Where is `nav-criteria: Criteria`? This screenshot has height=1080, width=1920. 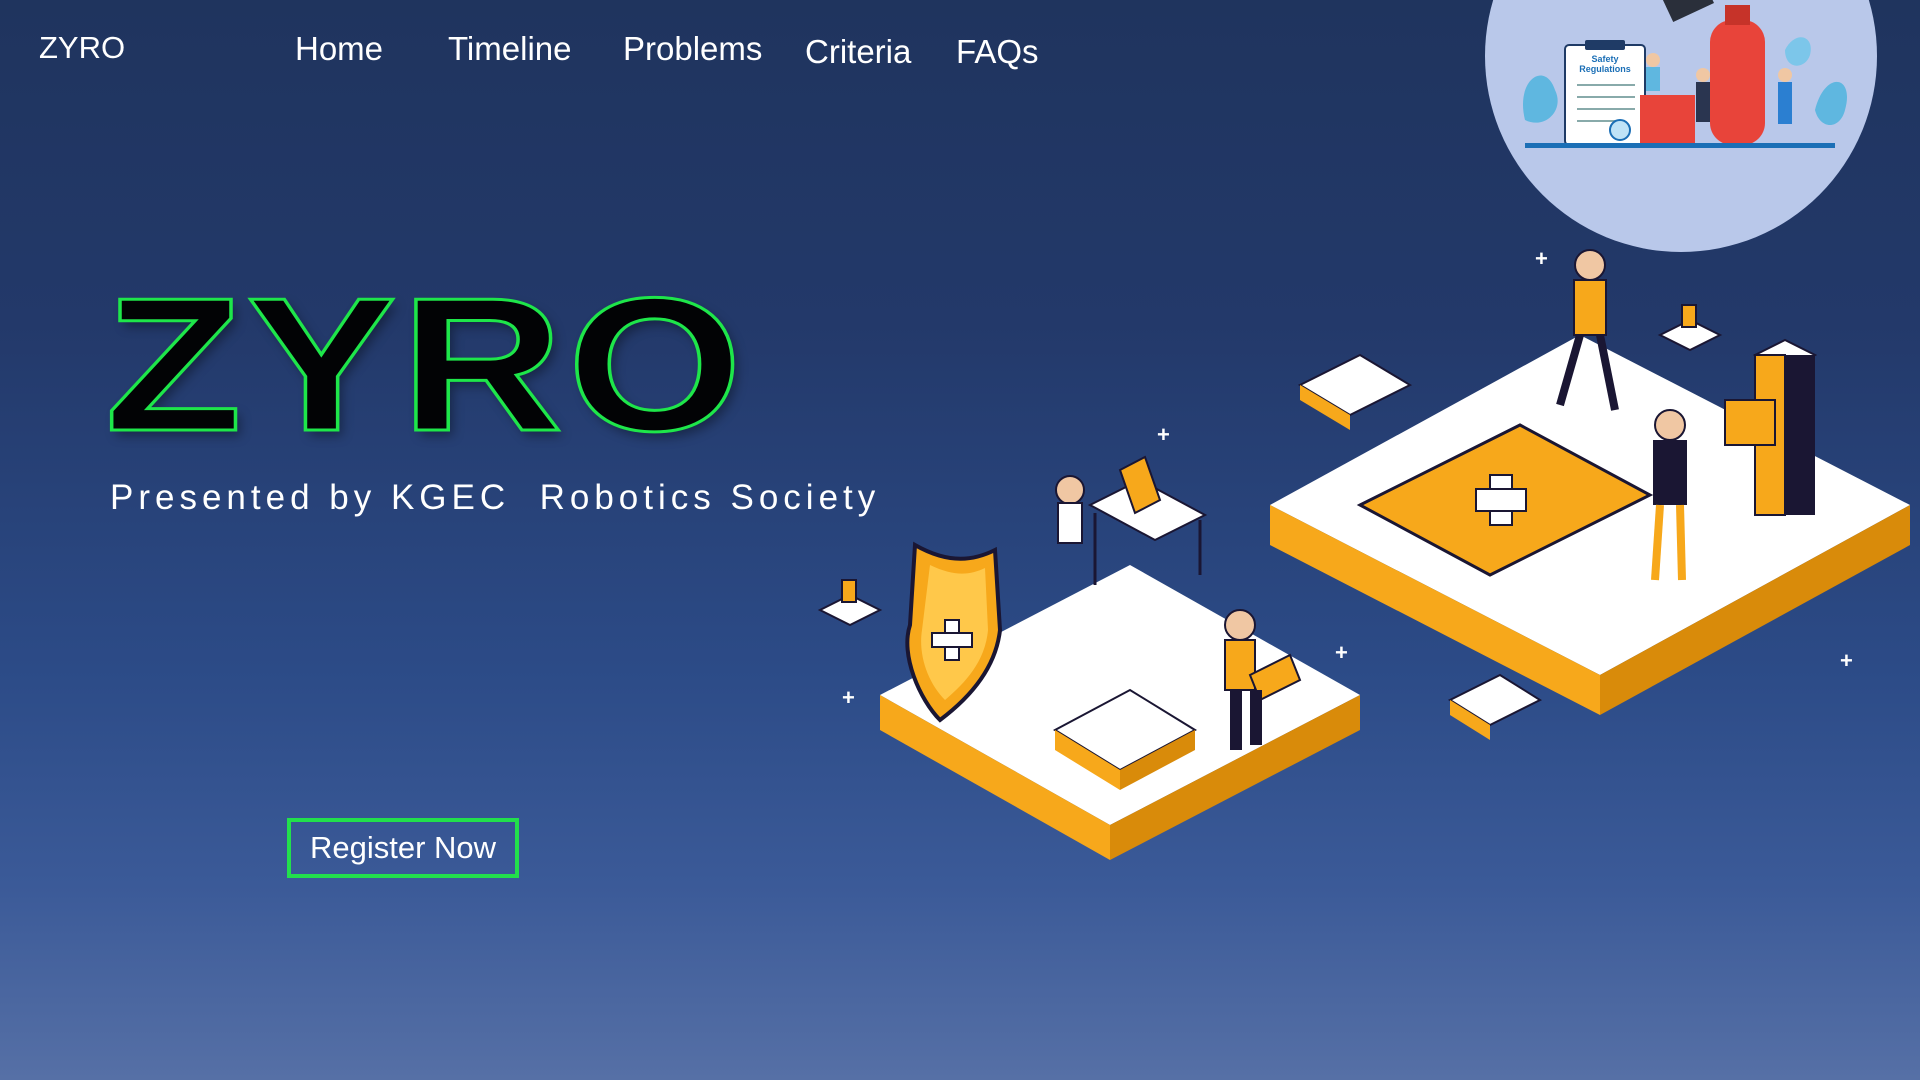 nav-criteria: Criteria is located at coordinates (858, 52).